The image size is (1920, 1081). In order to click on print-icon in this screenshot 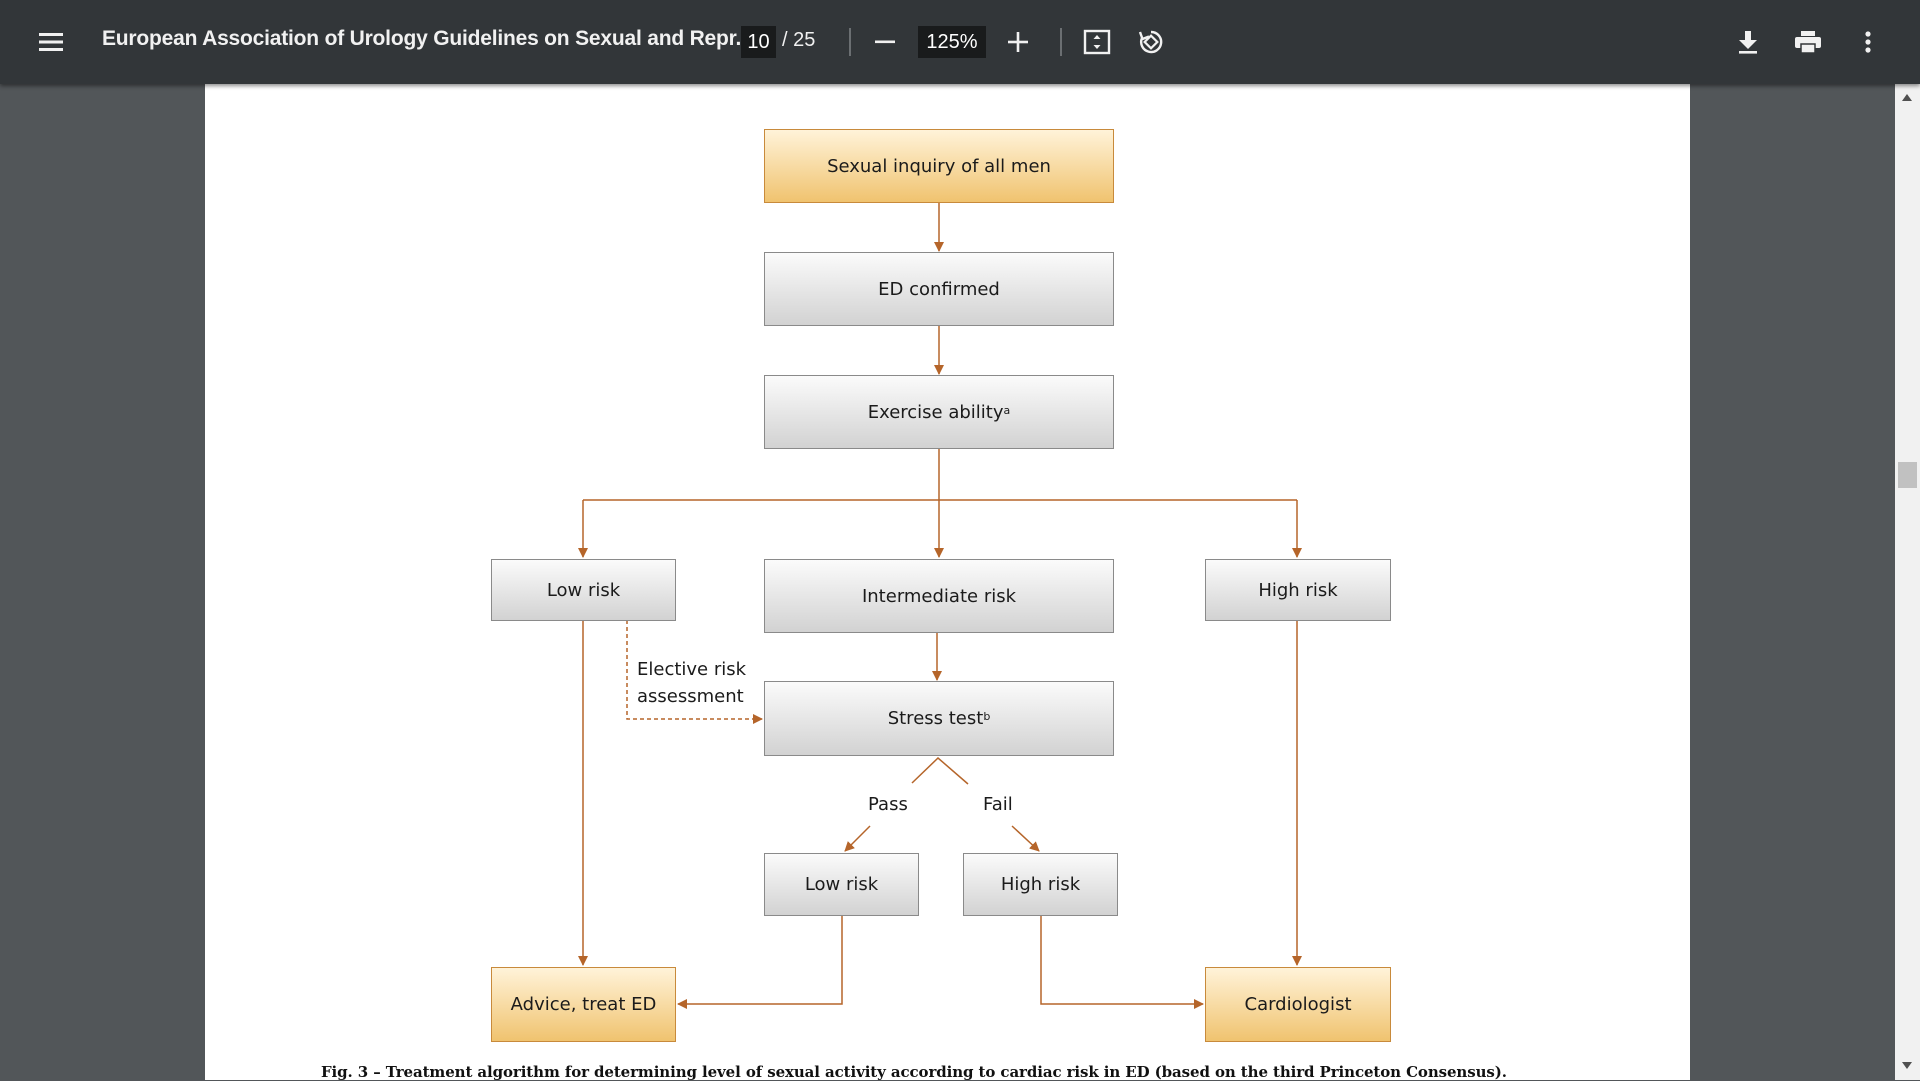, I will do `click(1808, 42)`.